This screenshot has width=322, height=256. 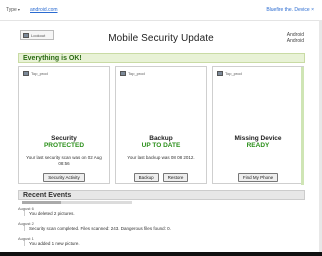 I want to click on list-item: August 1 You added 1 new picture., so click(x=161, y=241).